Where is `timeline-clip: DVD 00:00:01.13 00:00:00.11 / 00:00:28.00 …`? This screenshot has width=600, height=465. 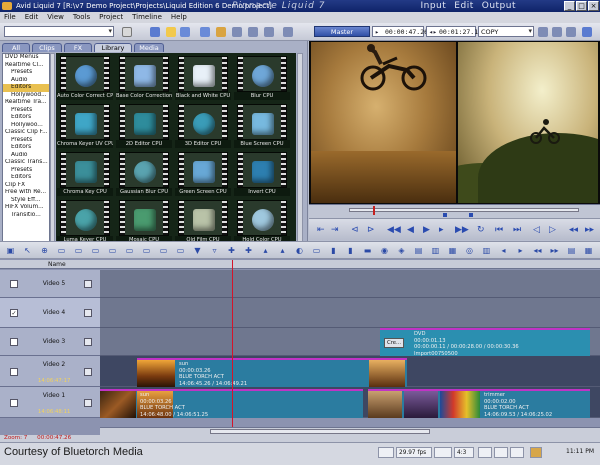 timeline-clip: DVD 00:00:01.13 00:00:00.11 / 00:00:28.00 … is located at coordinates (485, 342).